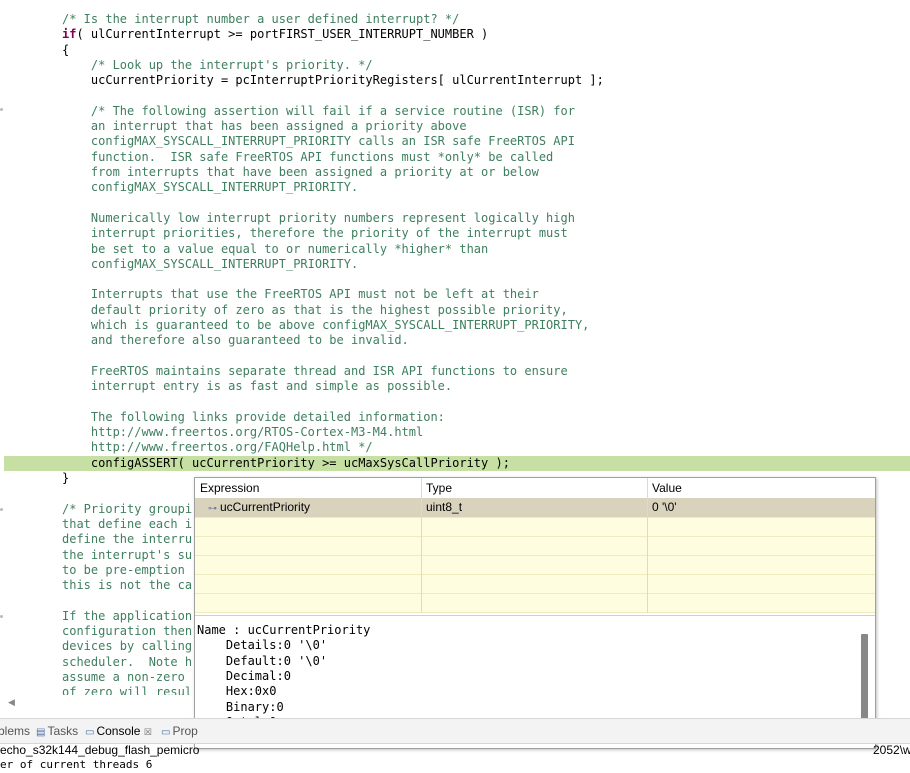  Describe the element at coordinates (455, 447) in the screenshot. I see `code-line: http://www.freertos.org/FAQHelp.html */` at that location.